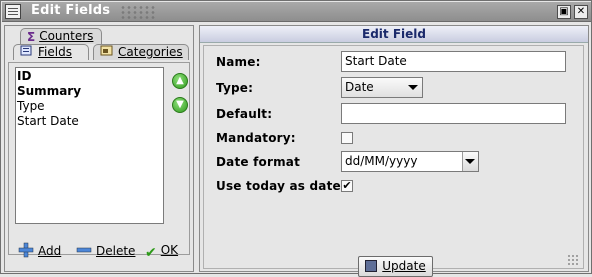  What do you see at coordinates (256, 138) in the screenshot?
I see `mandatory-label: Mandatory:` at bounding box center [256, 138].